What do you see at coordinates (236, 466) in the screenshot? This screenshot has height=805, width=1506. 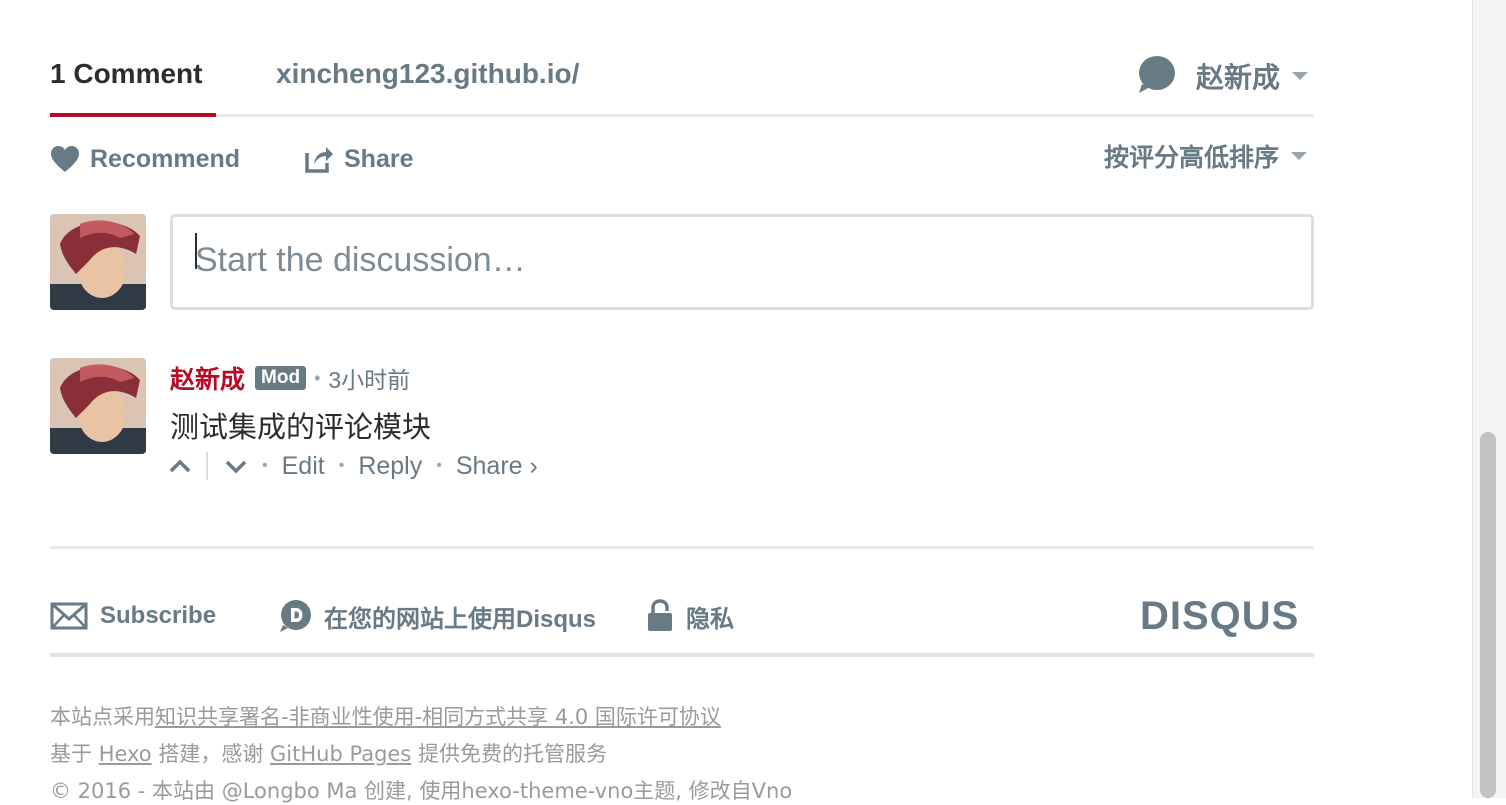 I see `downvote-icon` at bounding box center [236, 466].